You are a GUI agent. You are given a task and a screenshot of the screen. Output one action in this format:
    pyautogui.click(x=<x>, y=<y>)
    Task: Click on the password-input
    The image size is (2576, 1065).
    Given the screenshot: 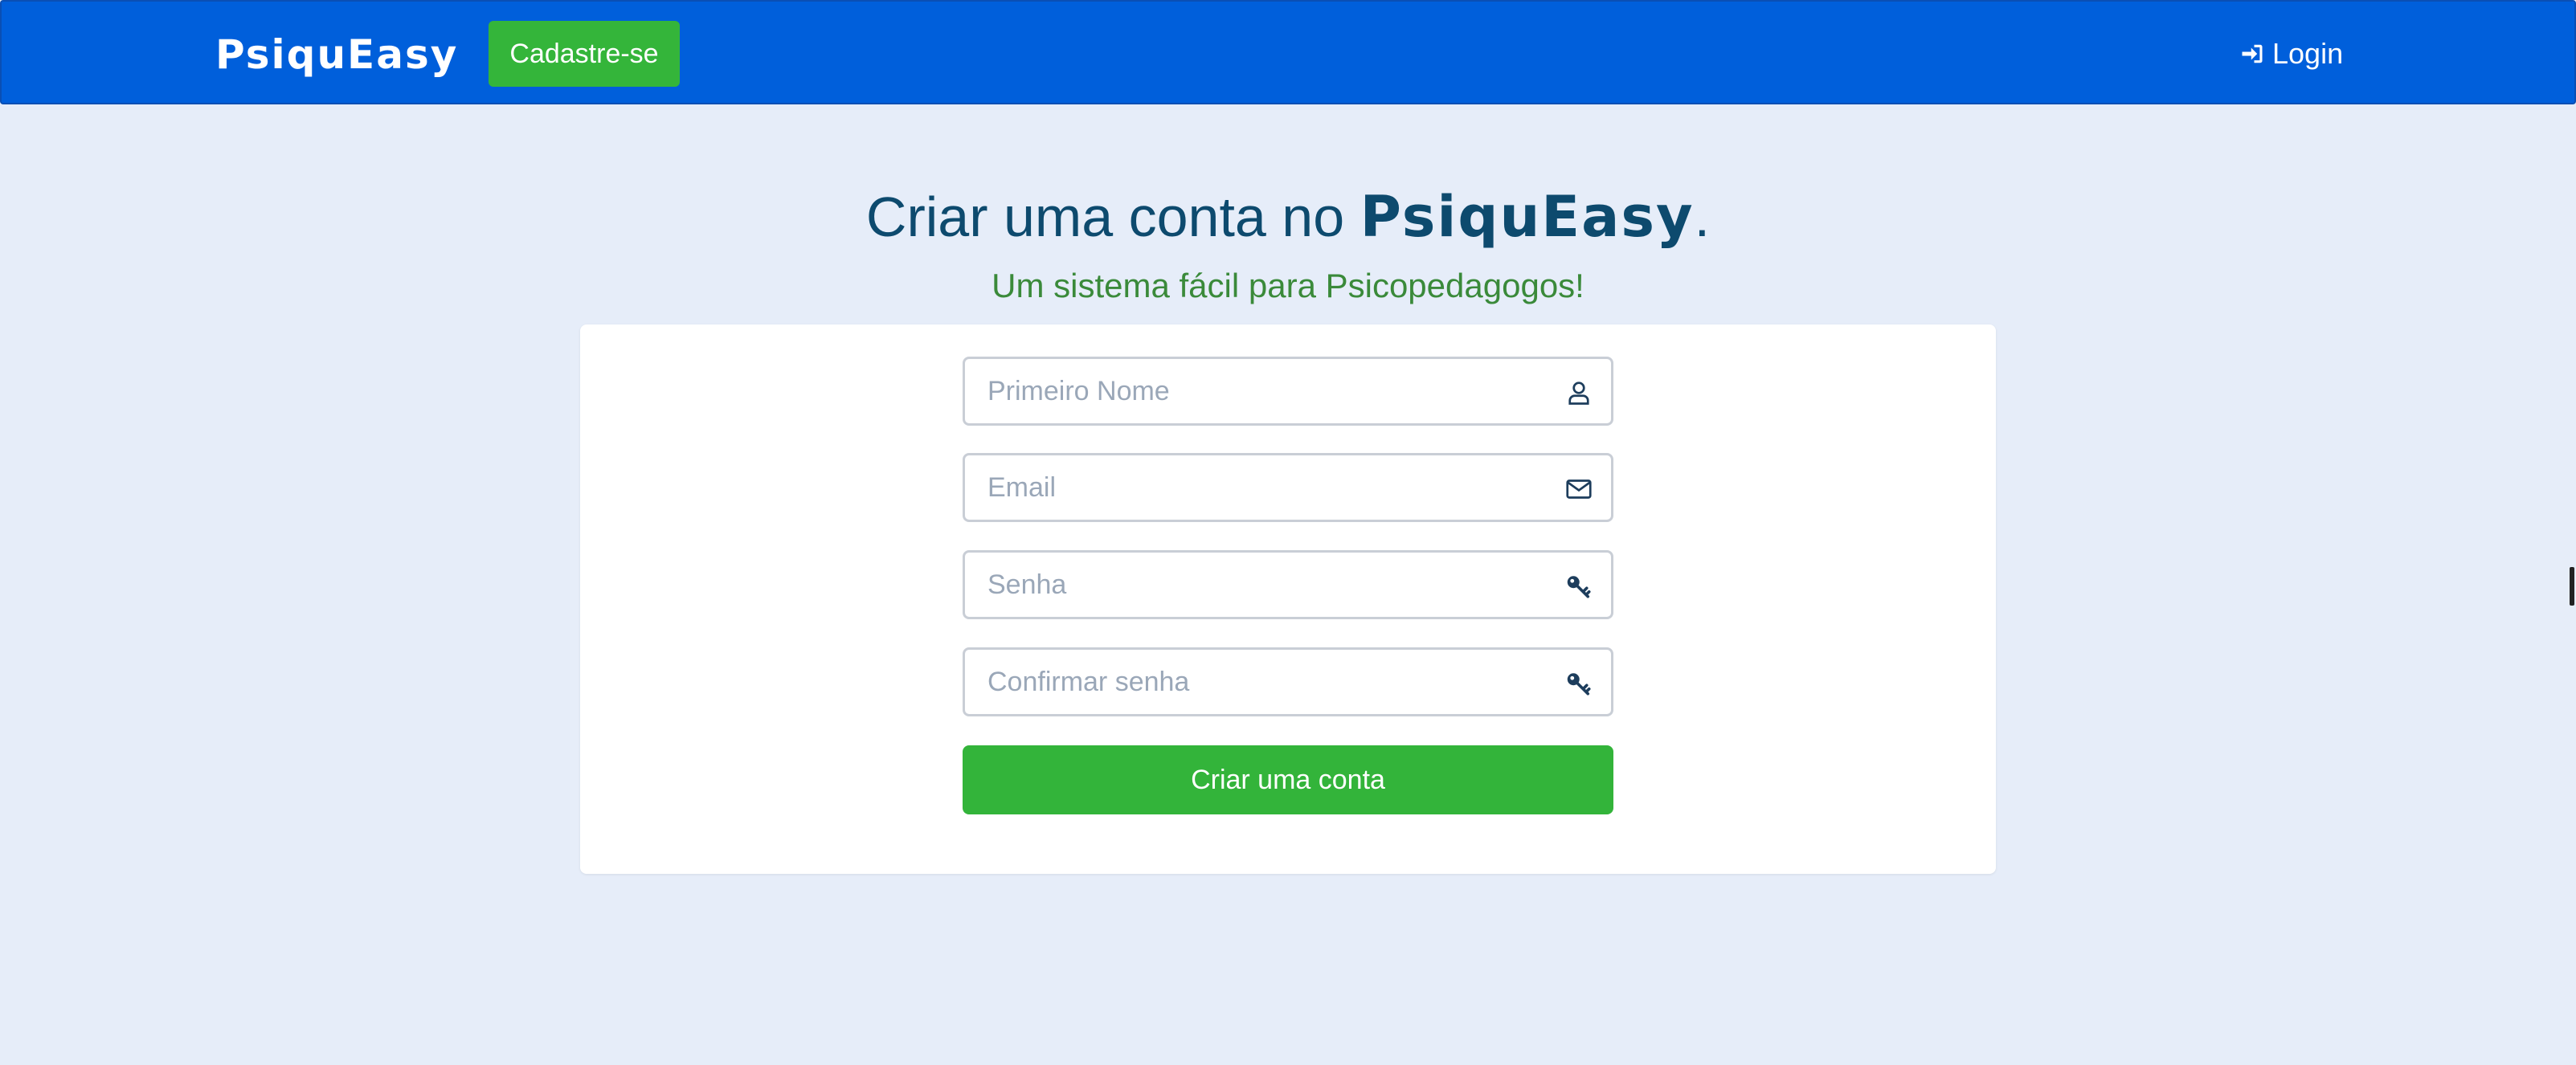 What is the action you would take?
    pyautogui.click(x=1288, y=585)
    